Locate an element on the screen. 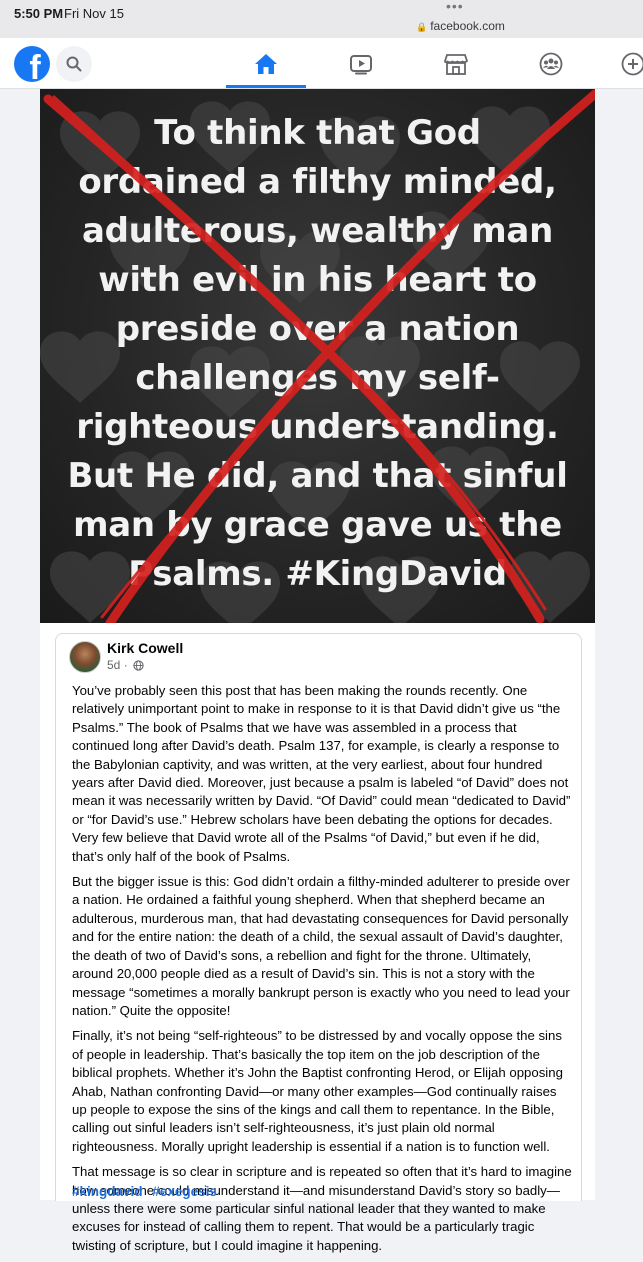  video-icon is located at coordinates (361, 64).